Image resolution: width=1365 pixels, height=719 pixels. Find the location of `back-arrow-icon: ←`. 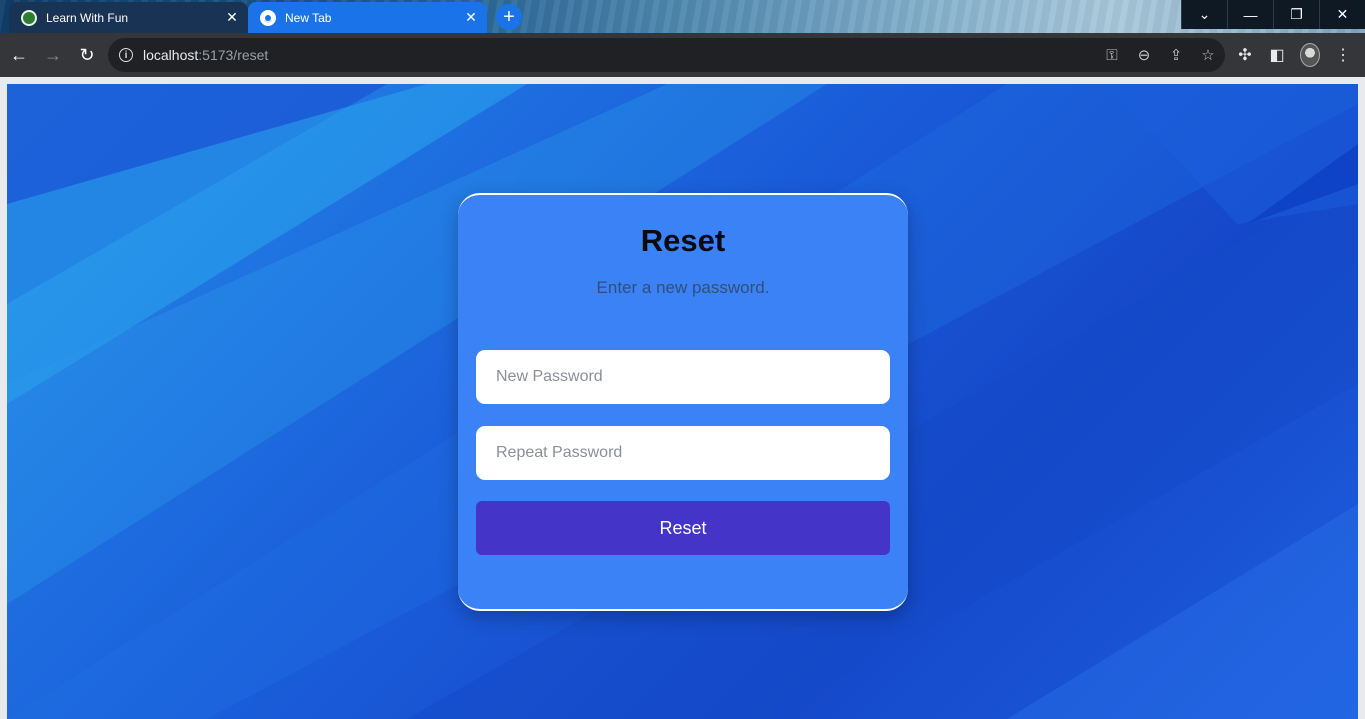

back-arrow-icon: ← is located at coordinates (19, 55).